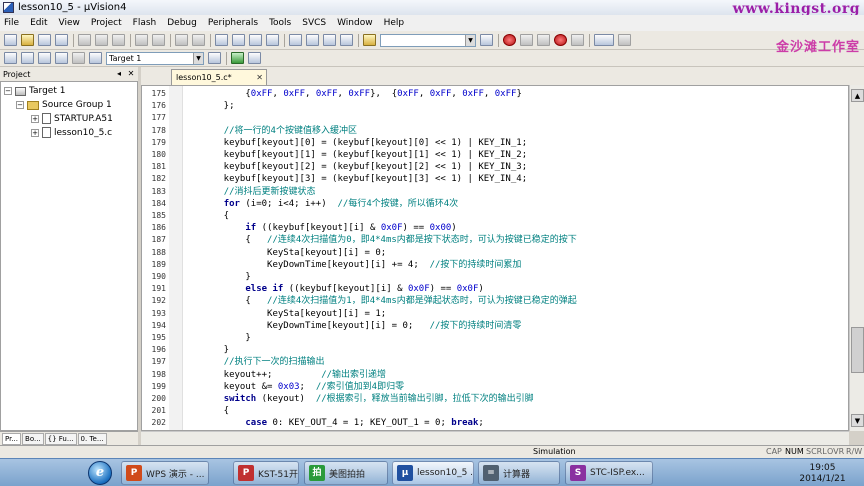 This screenshot has width=864, height=486. What do you see at coordinates (495, 253) in the screenshot?
I see `code-line: 188 KeySta[keyout][i] = 0;` at bounding box center [495, 253].